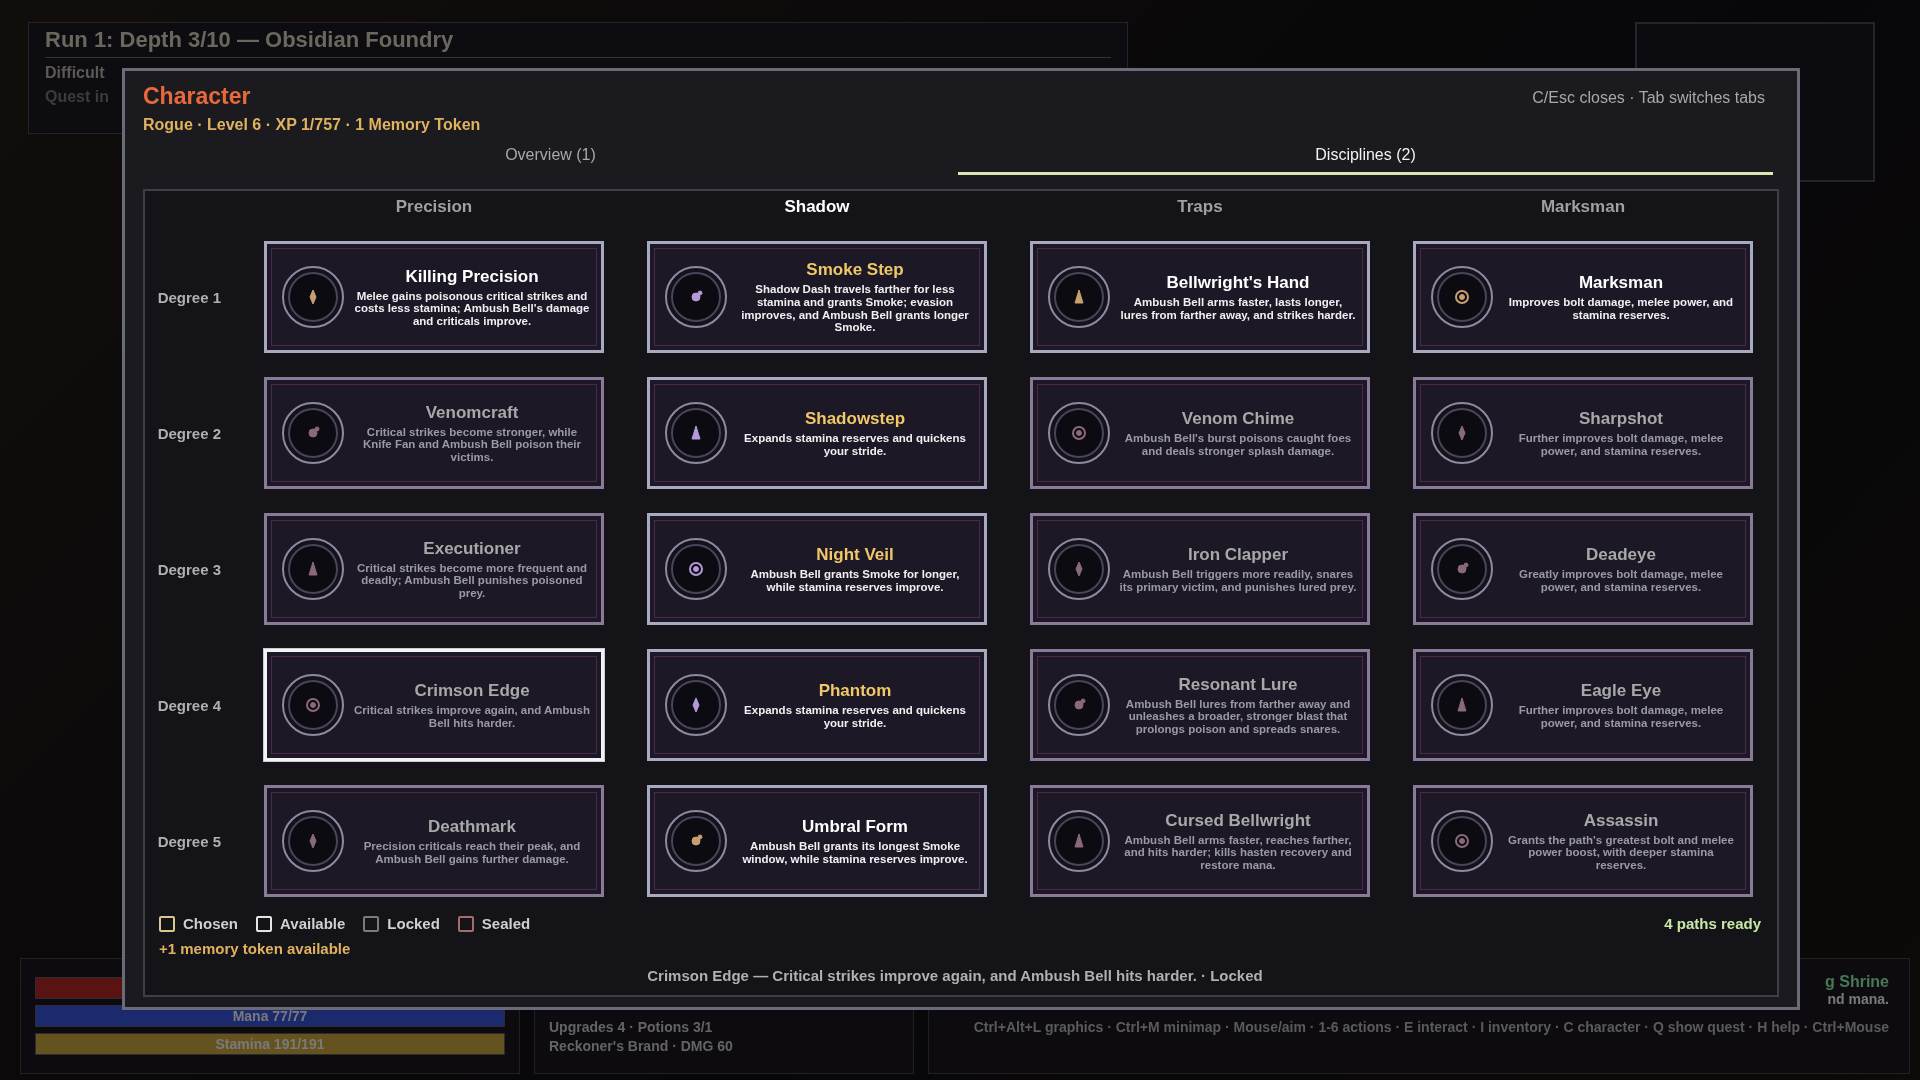 The width and height of the screenshot is (1920, 1080). What do you see at coordinates (855, 852) in the screenshot?
I see `talent-description: Ambush Bell grants its longest Smoke window, while stamina reserves improve.` at bounding box center [855, 852].